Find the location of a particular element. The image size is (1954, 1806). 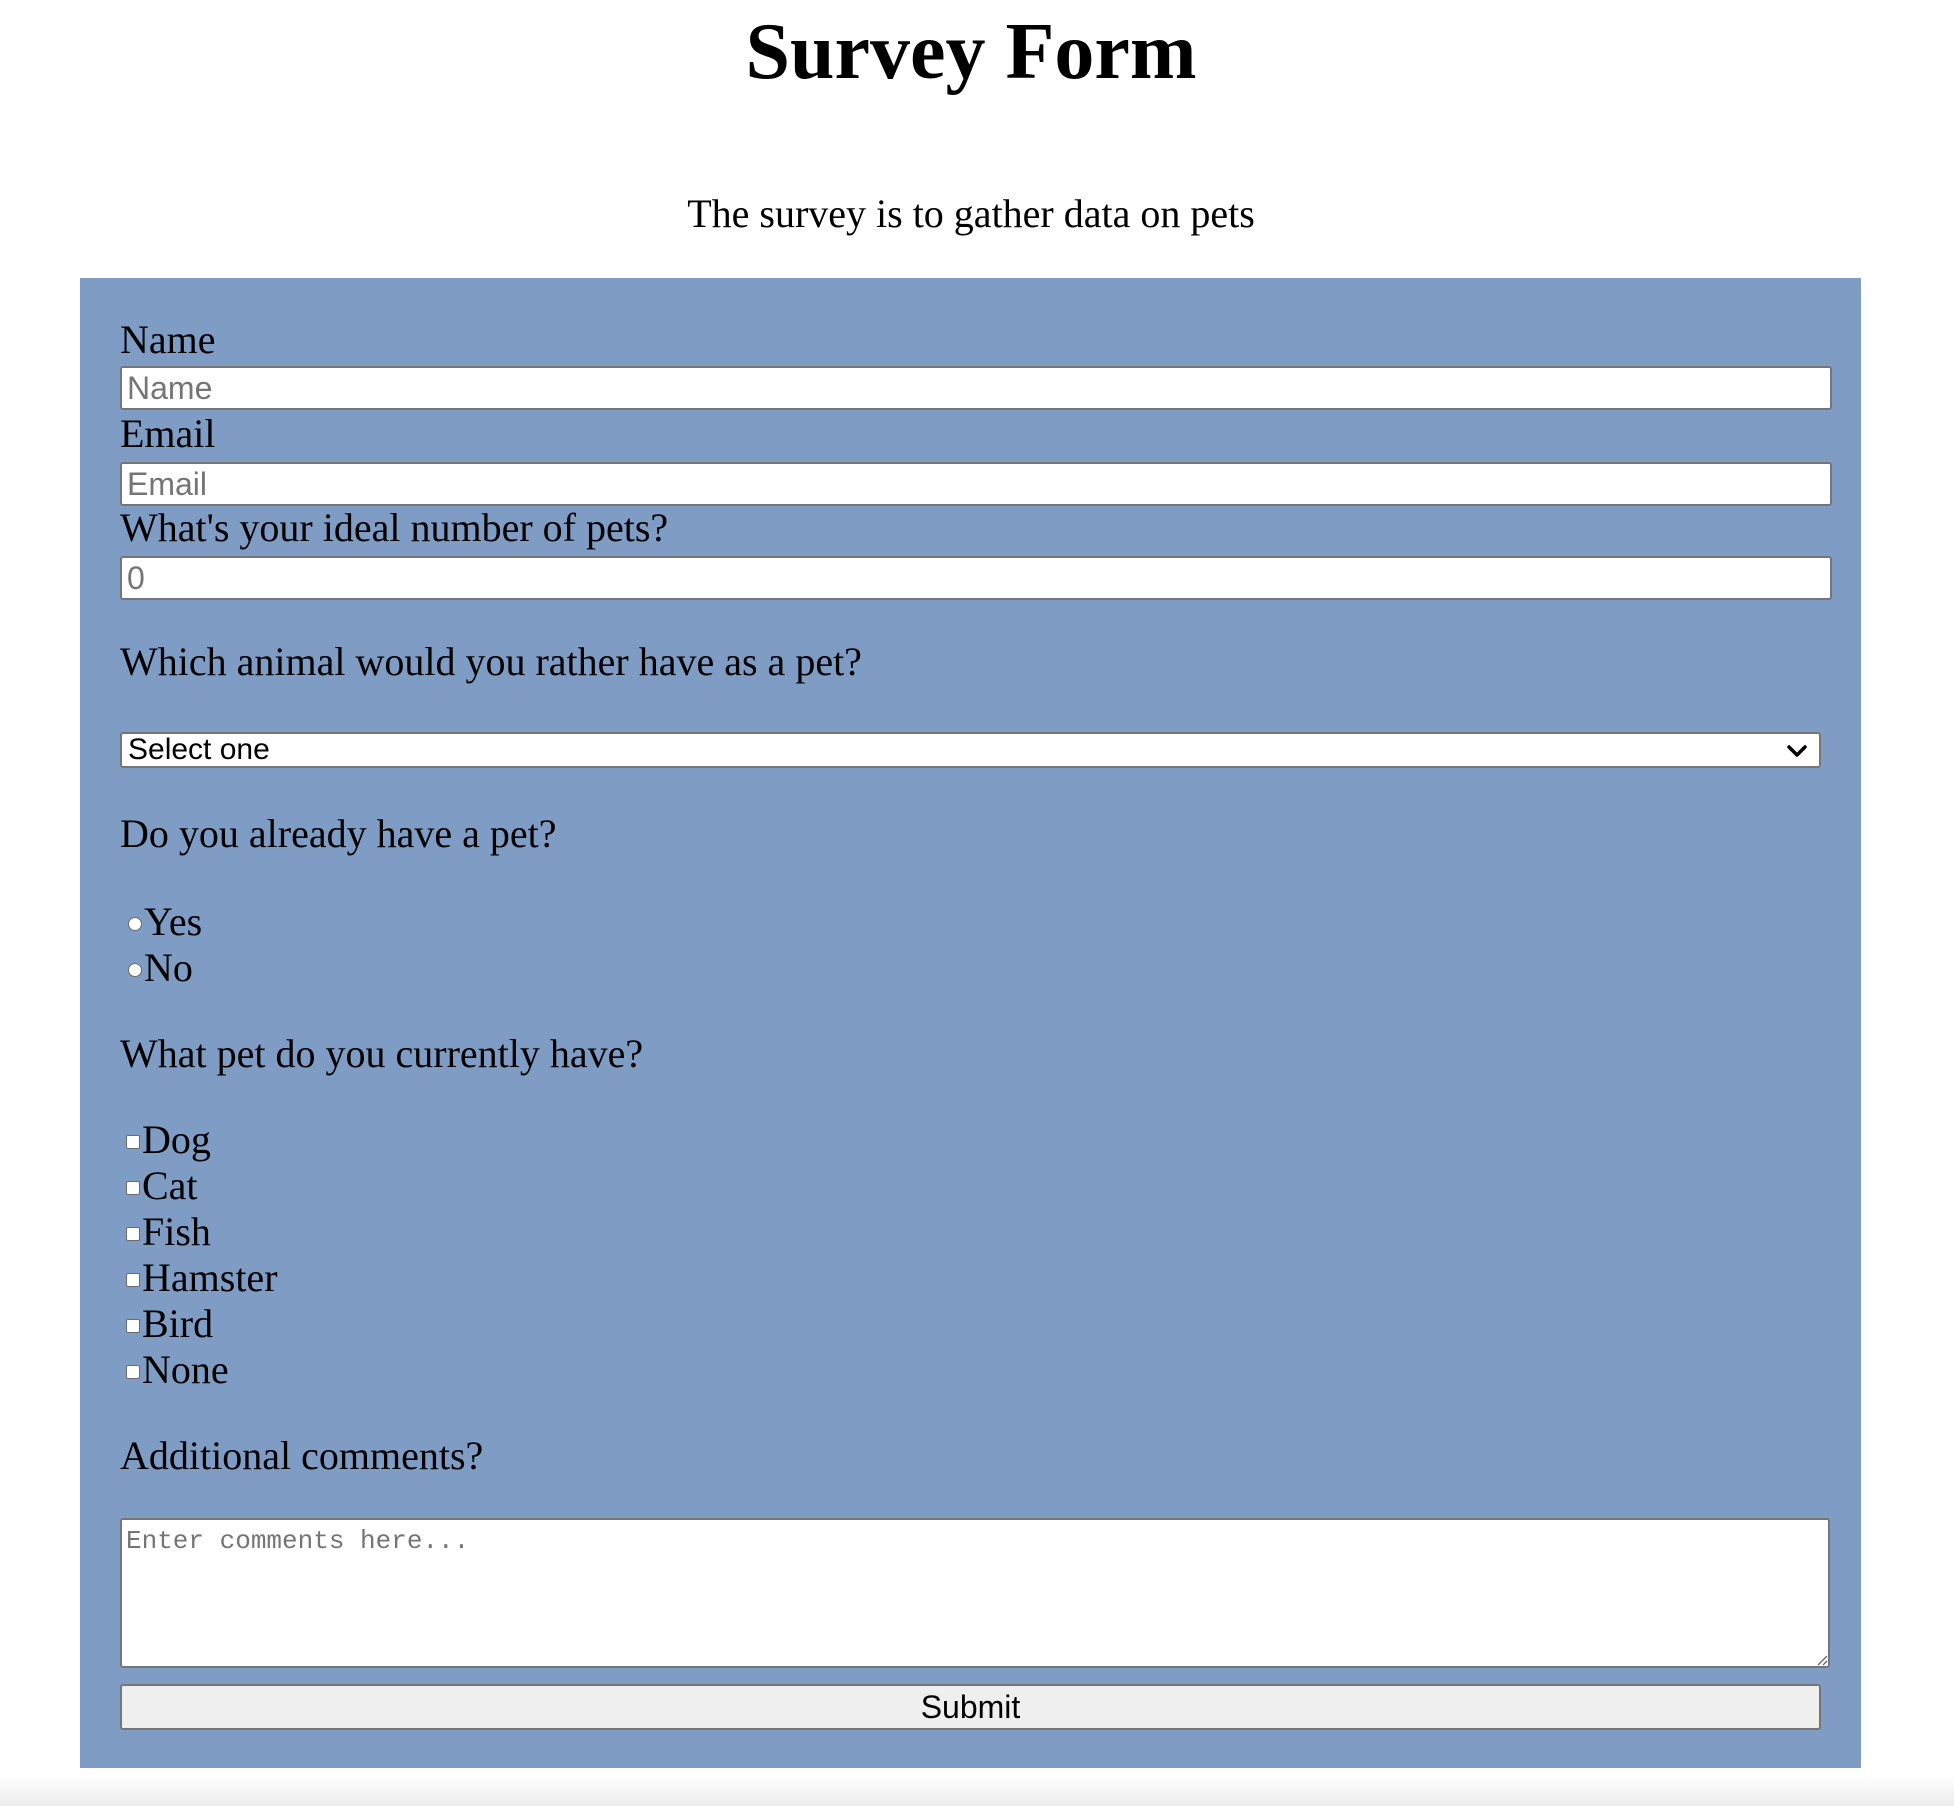

checkbox-option-none: None is located at coordinates (174, 1370).